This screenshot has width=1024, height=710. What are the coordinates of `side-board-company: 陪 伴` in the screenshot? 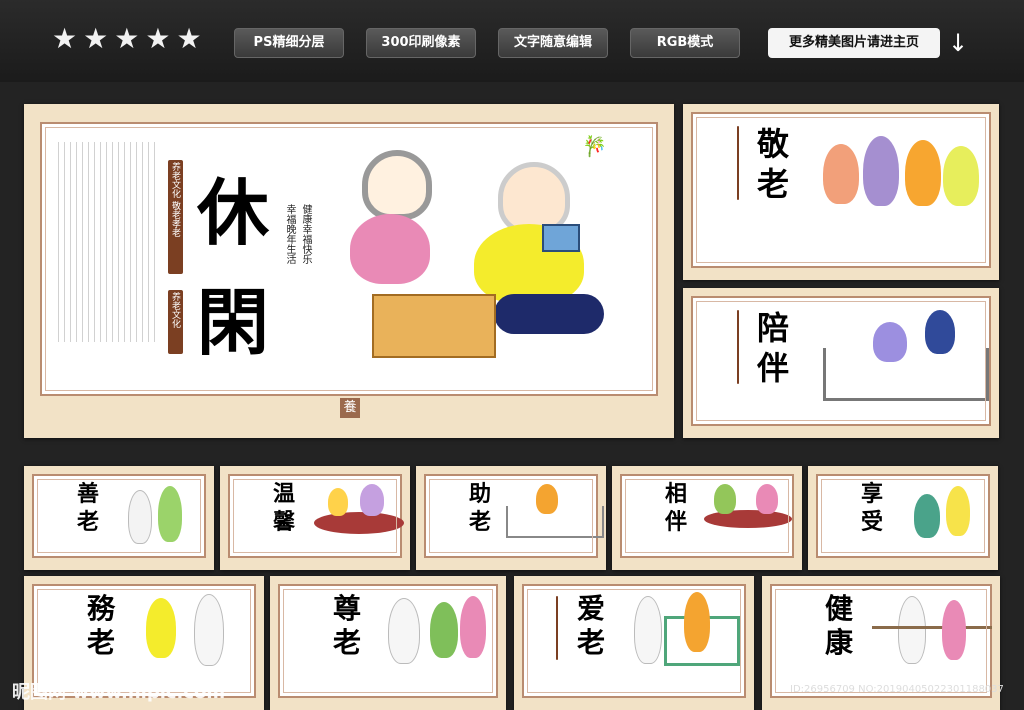 It's located at (841, 363).